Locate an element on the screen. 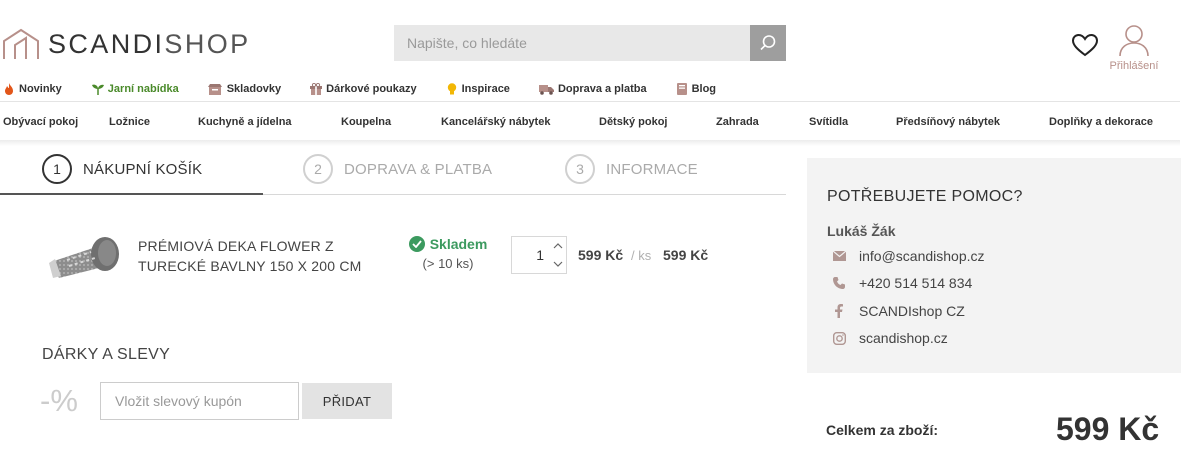 The height and width of the screenshot is (450, 1194). chevron-down-icon is located at coordinates (558, 264).